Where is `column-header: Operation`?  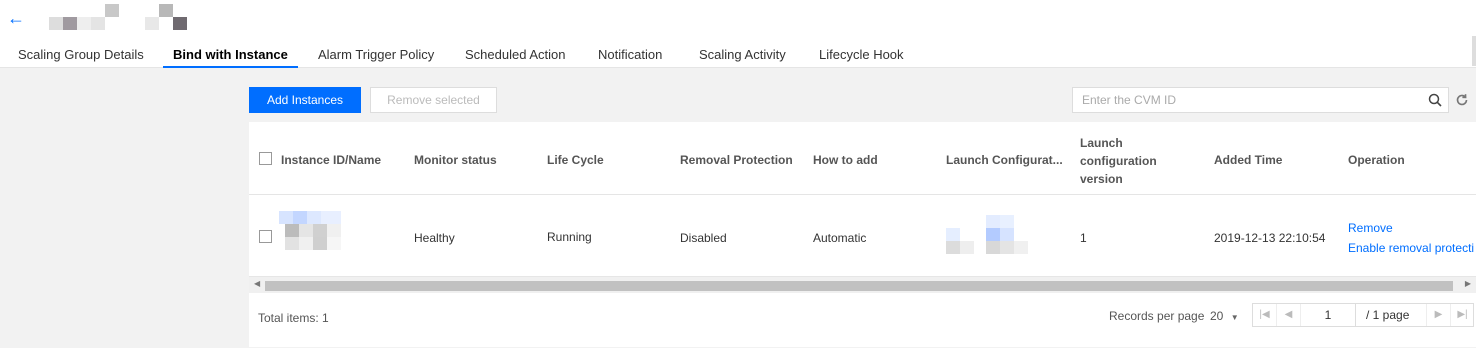 column-header: Operation is located at coordinates (1376, 160).